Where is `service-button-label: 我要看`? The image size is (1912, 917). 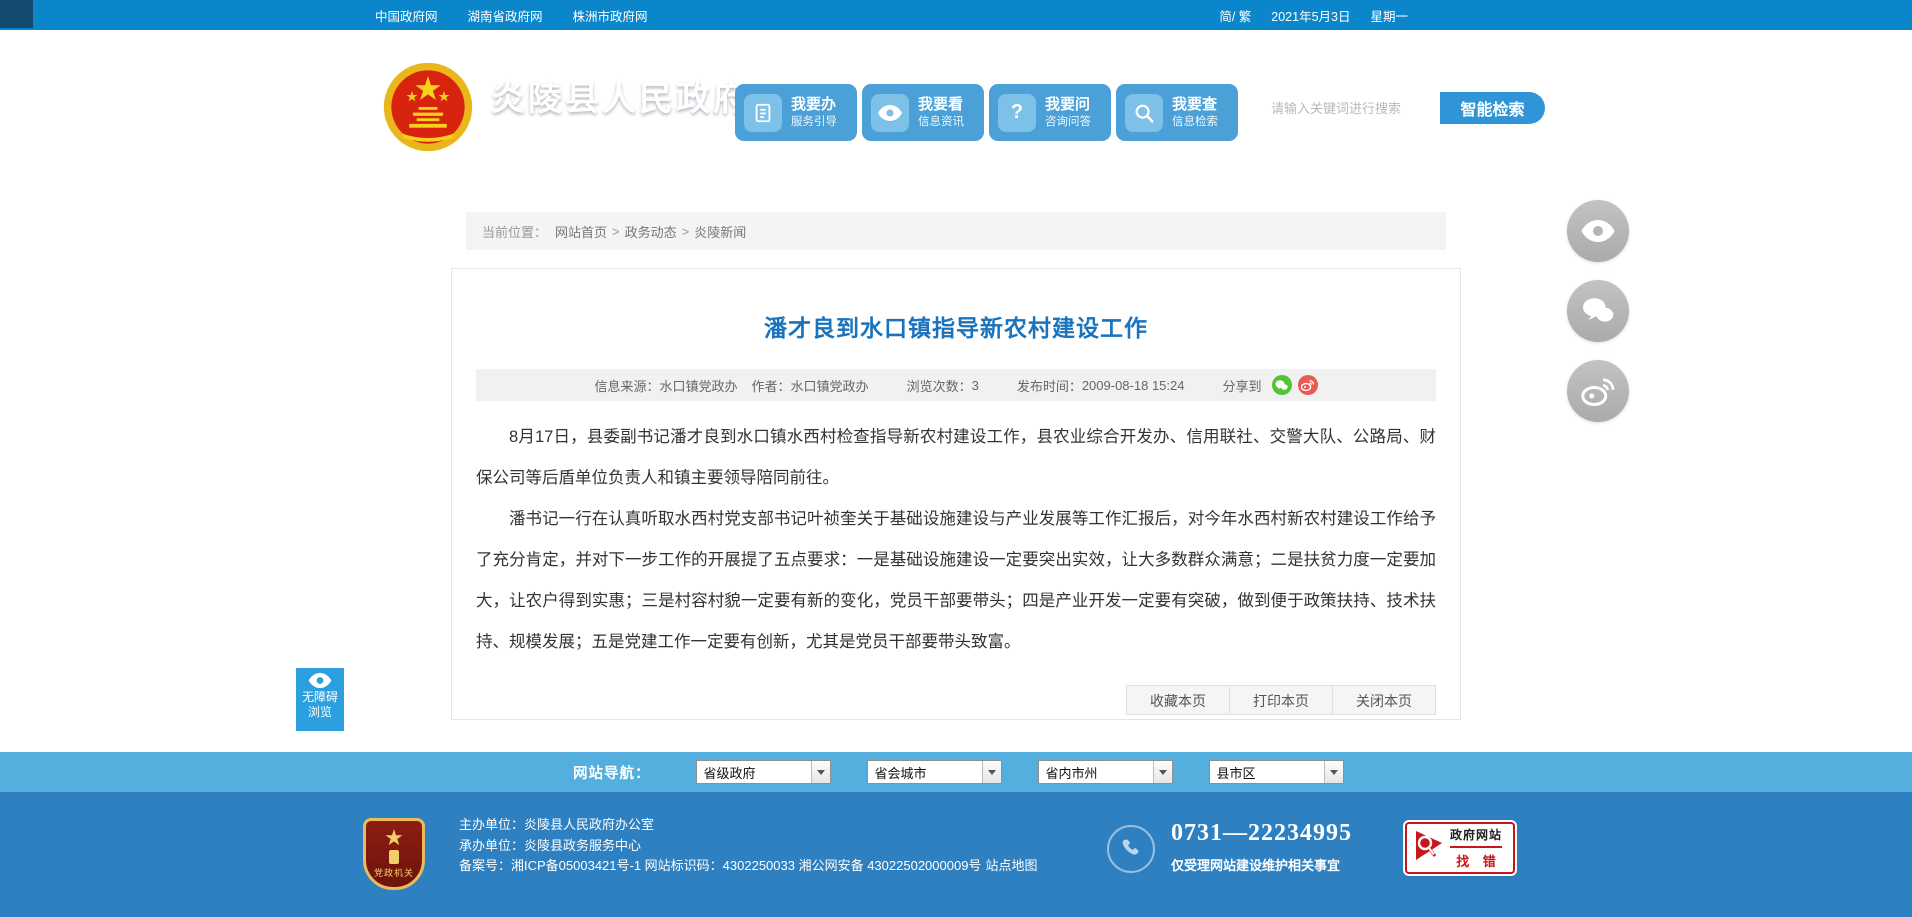
service-button-label: 我要看 is located at coordinates (941, 104).